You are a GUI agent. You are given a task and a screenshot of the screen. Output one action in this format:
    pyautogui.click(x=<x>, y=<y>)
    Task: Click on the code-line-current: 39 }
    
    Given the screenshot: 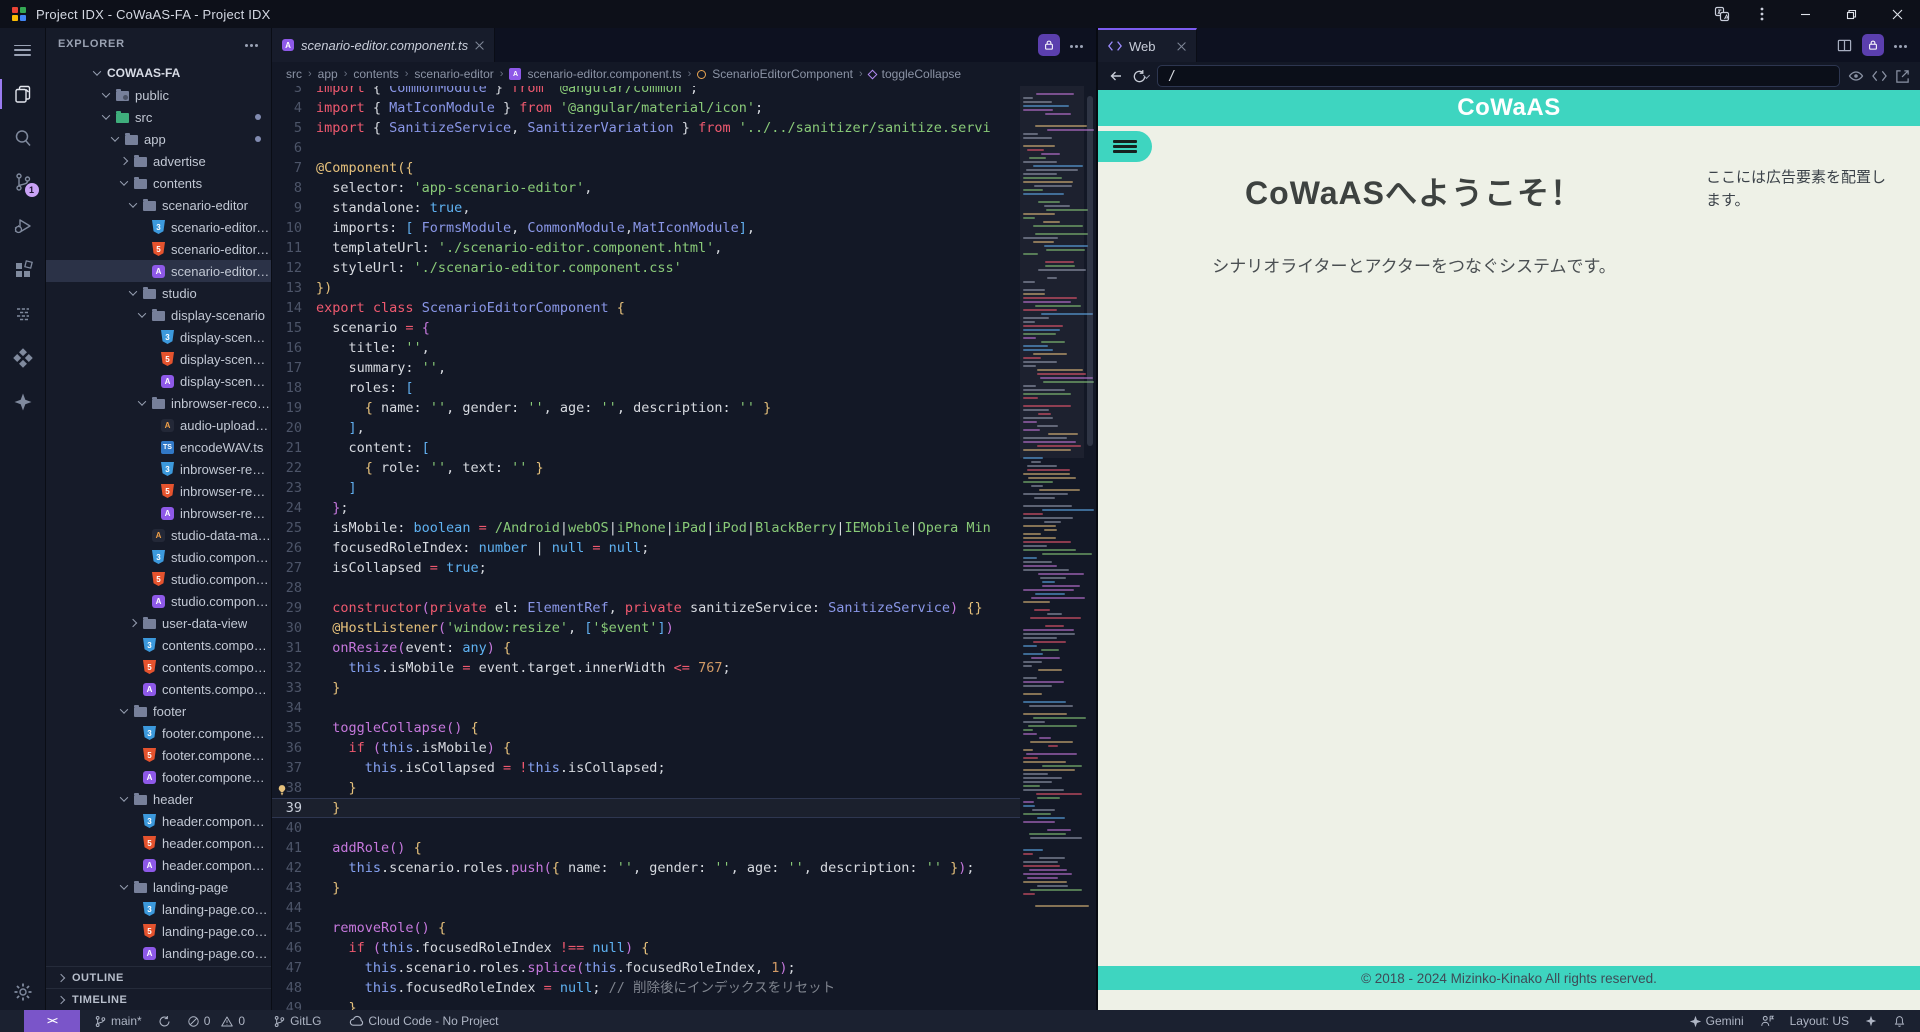 What is the action you would take?
    pyautogui.click(x=646, y=808)
    